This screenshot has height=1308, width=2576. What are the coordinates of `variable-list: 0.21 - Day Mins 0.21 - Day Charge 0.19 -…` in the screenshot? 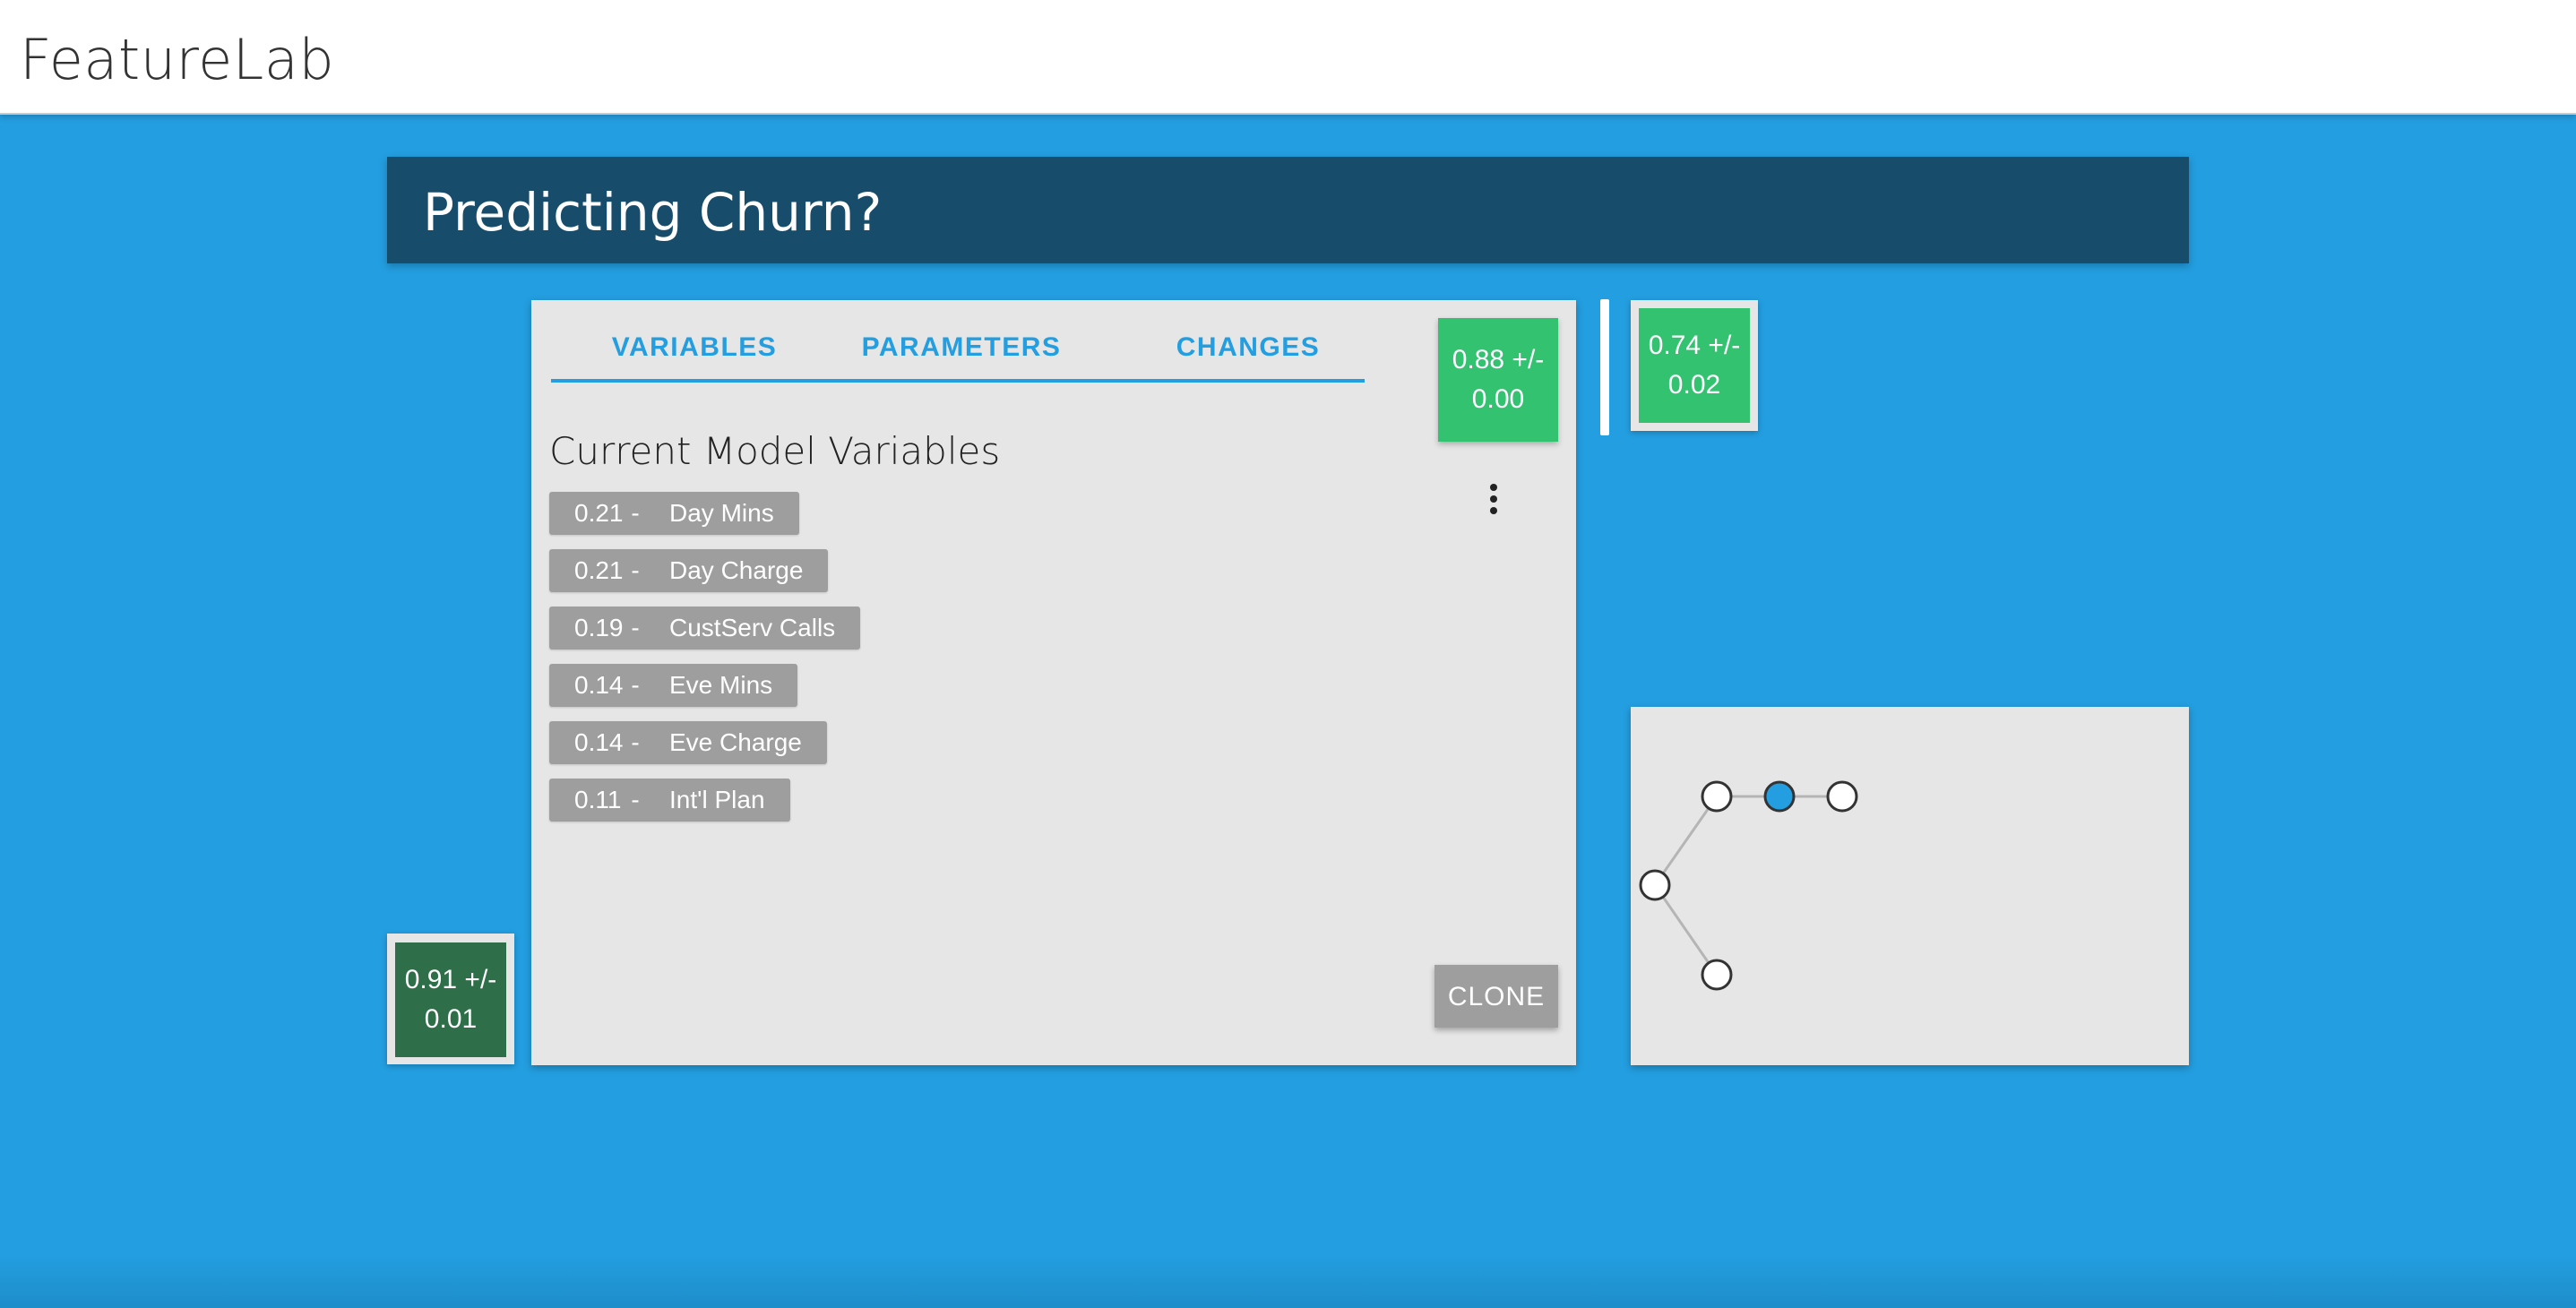 It's located at (705, 664).